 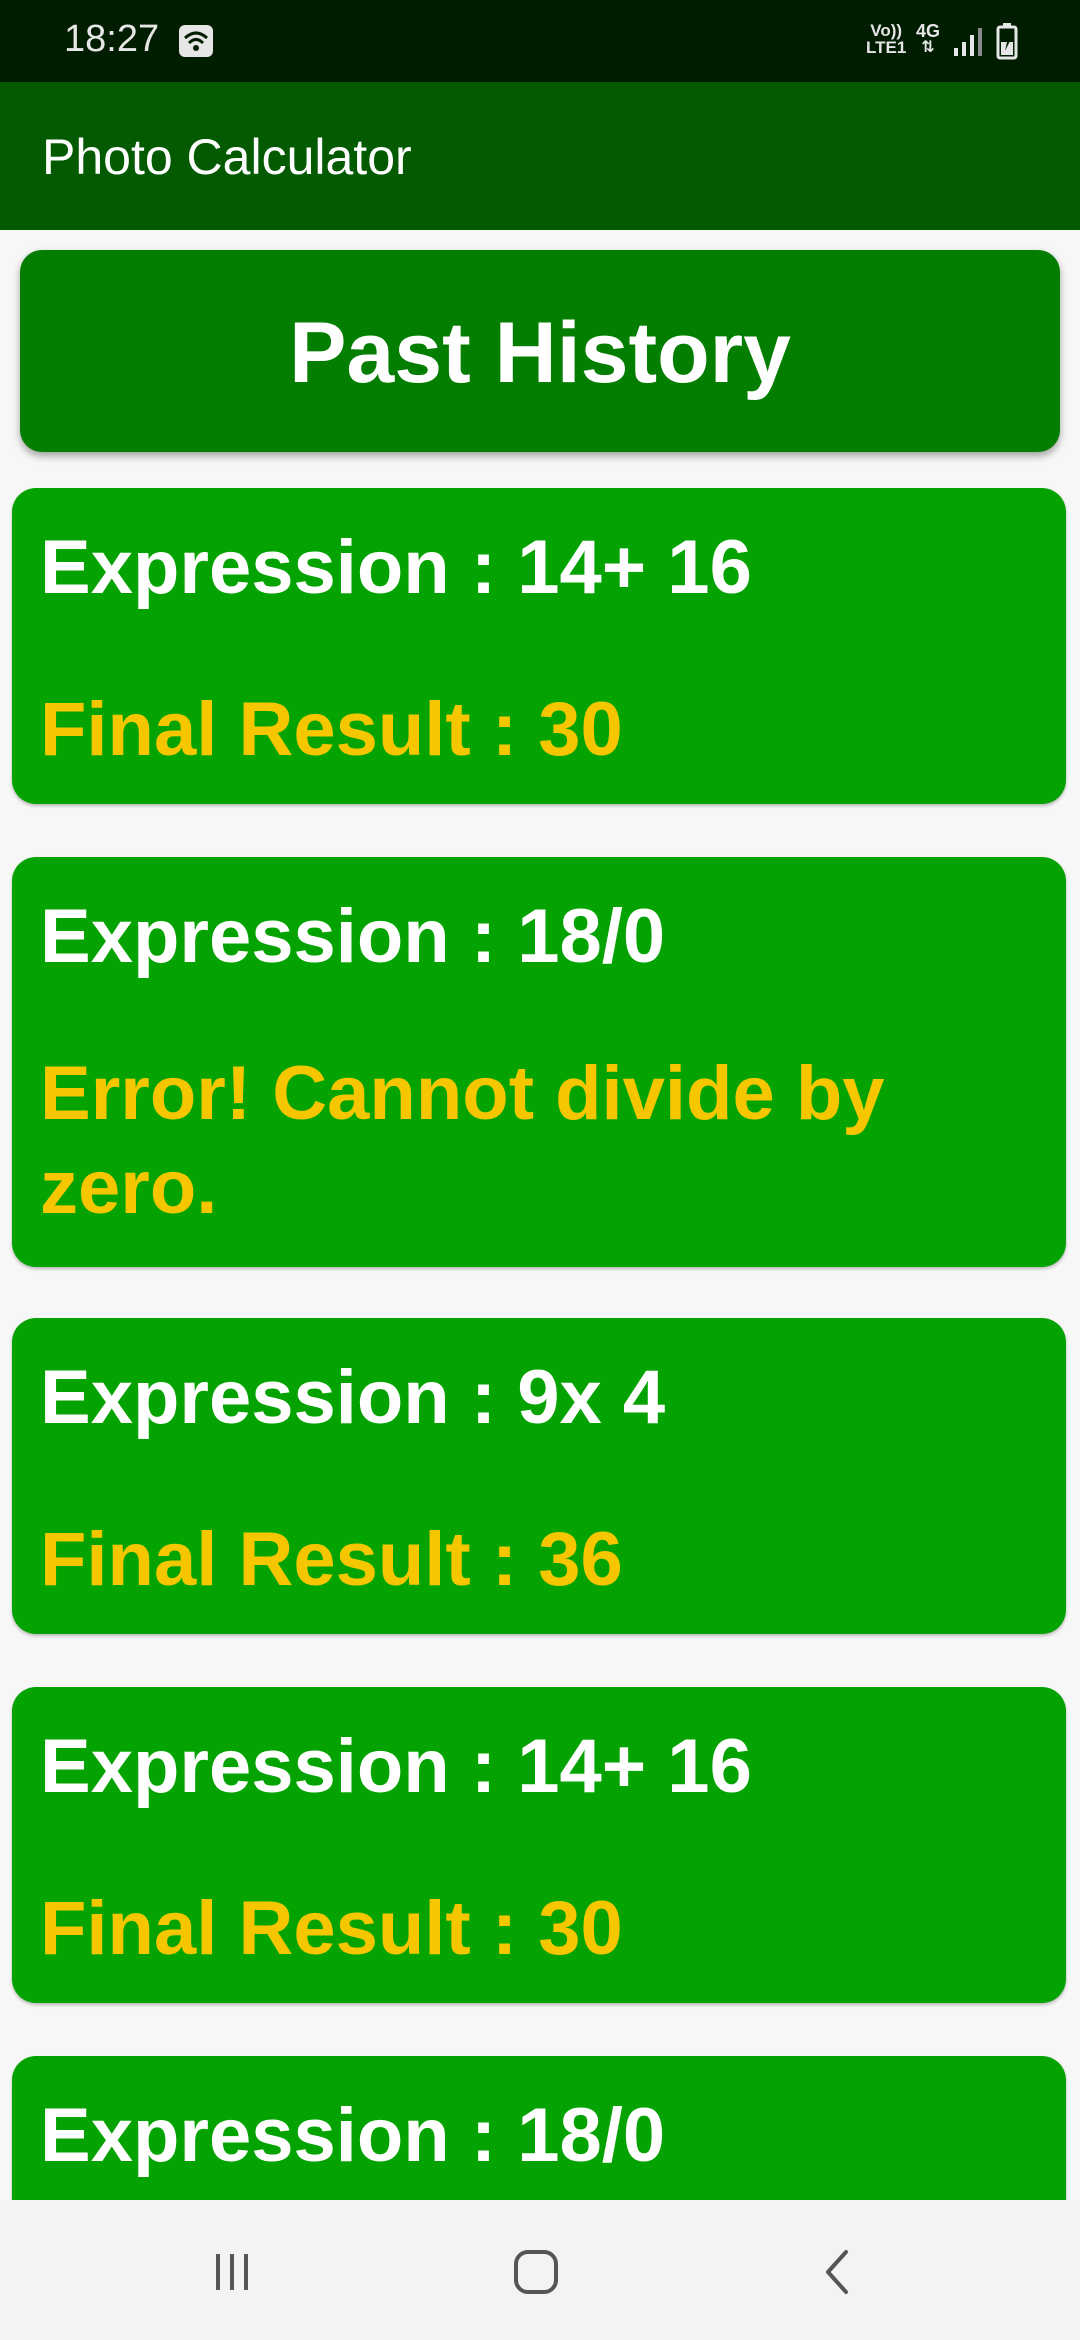 What do you see at coordinates (536, 2272) in the screenshot?
I see `home-icon` at bounding box center [536, 2272].